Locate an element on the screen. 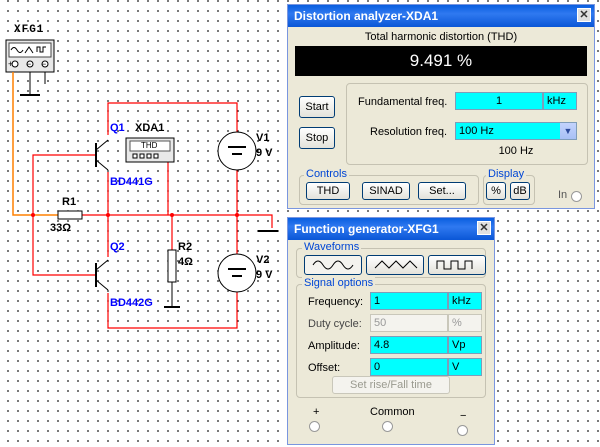 Image resolution: width=600 pixels, height=447 pixels. resolution-freq-label: Resolution freq. is located at coordinates (409, 132).